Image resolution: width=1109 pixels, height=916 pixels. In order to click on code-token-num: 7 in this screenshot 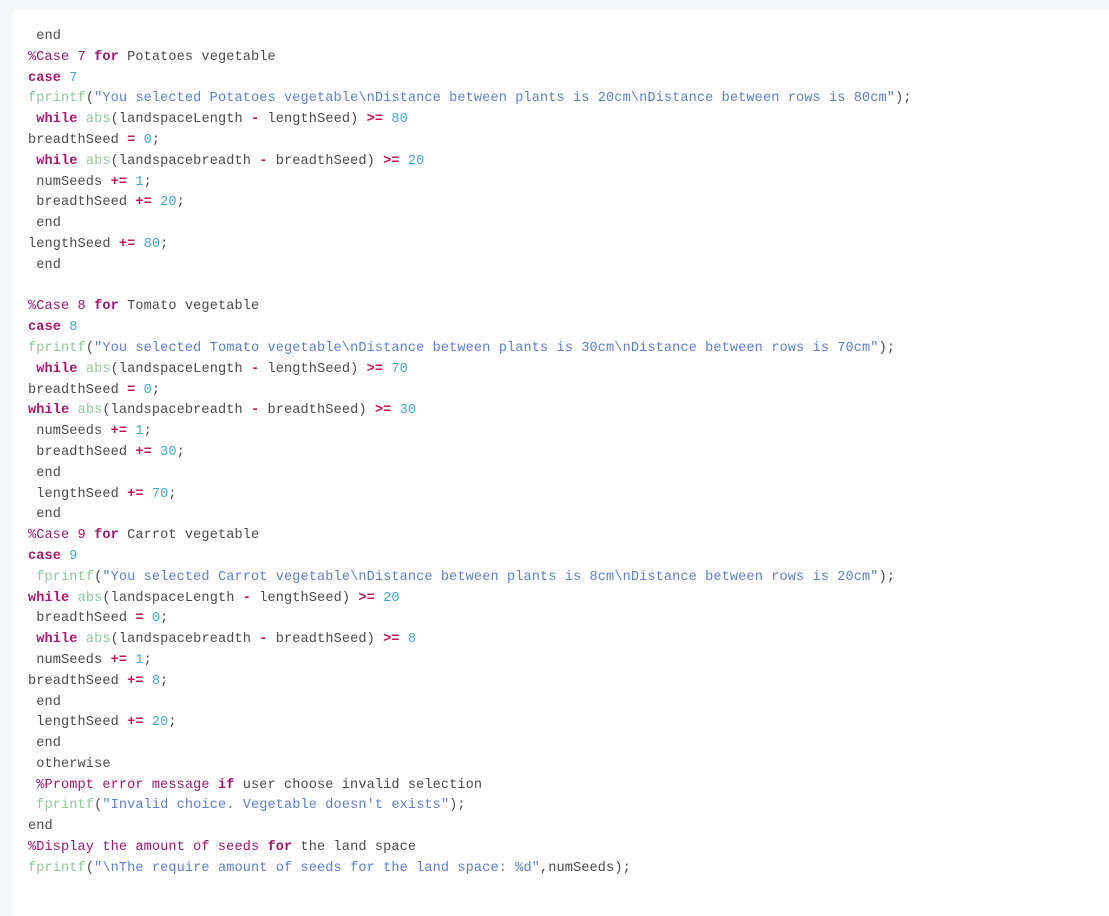, I will do `click(73, 78)`.